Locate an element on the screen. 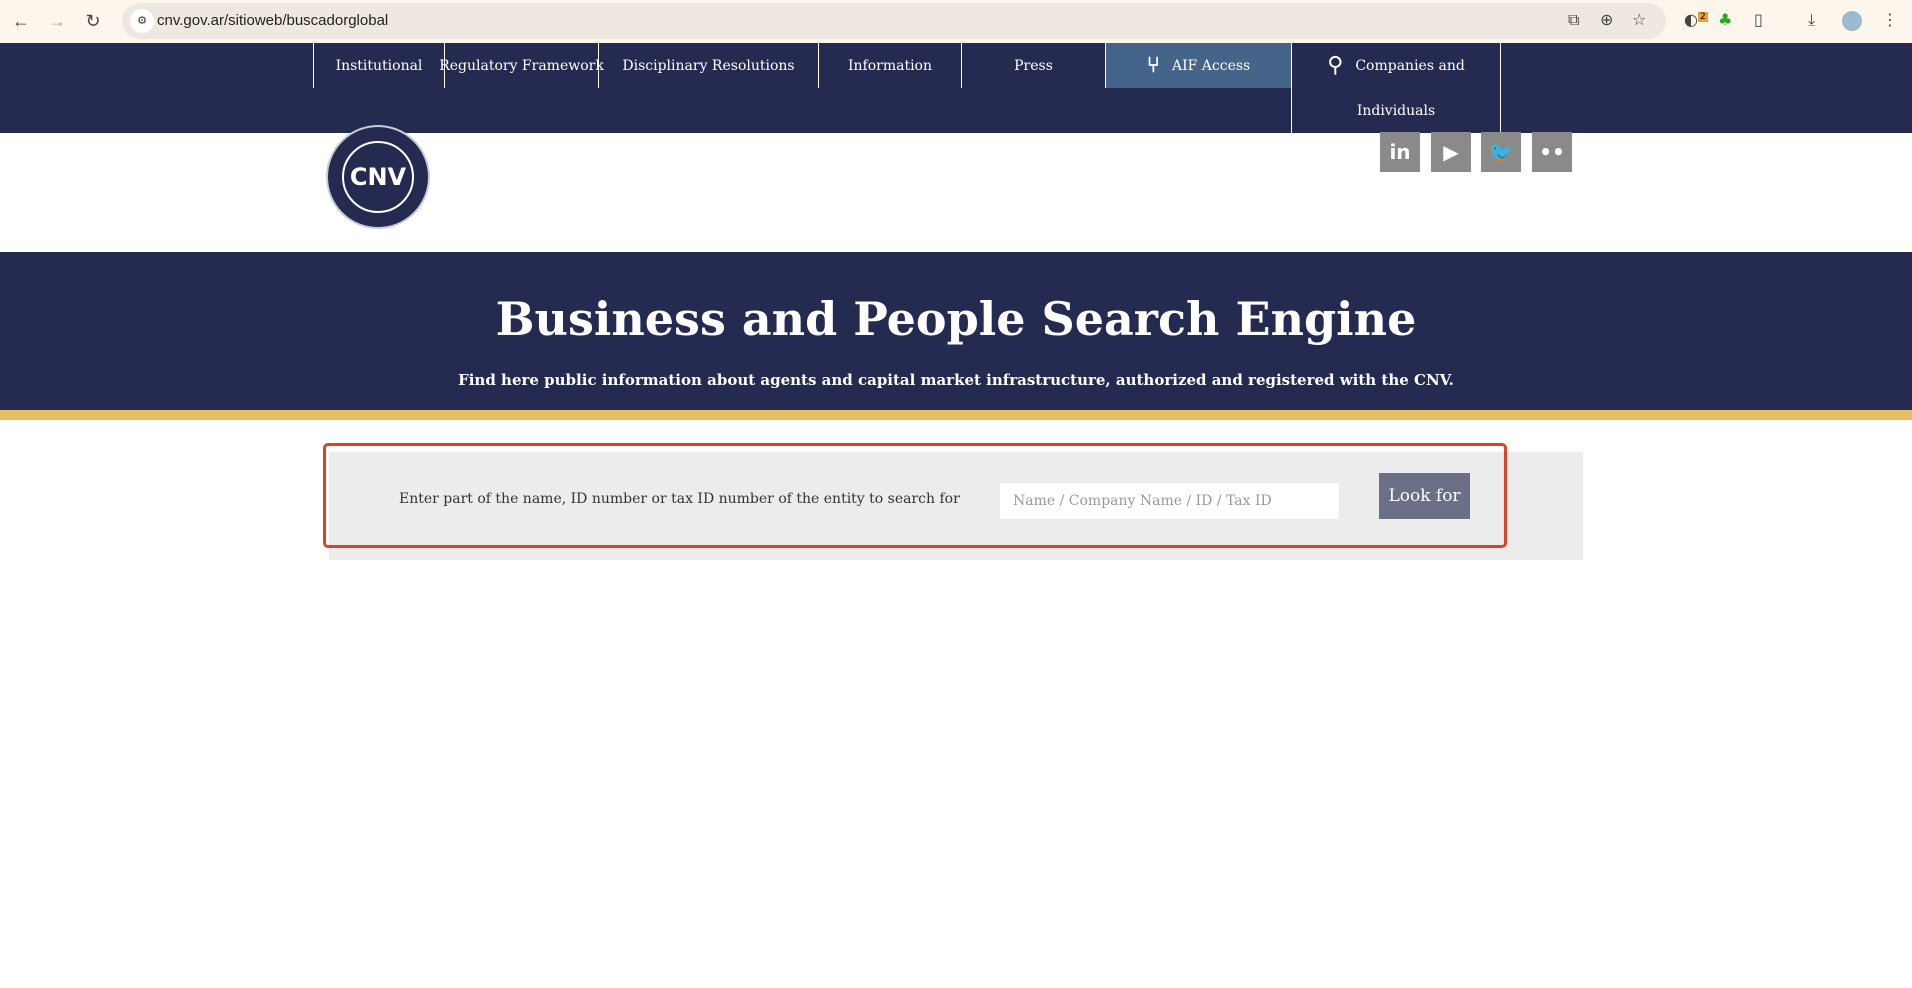 The image size is (1912, 988). search-icon: ⚲ is located at coordinates (1335, 65).